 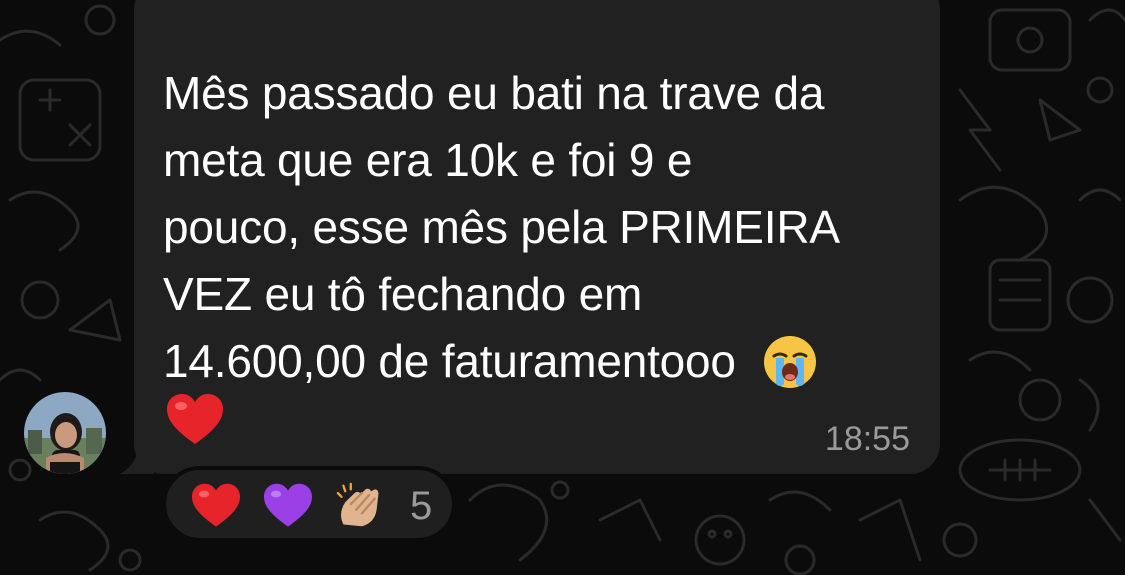 I want to click on clapping-hands-emoji, so click(x=357, y=504).